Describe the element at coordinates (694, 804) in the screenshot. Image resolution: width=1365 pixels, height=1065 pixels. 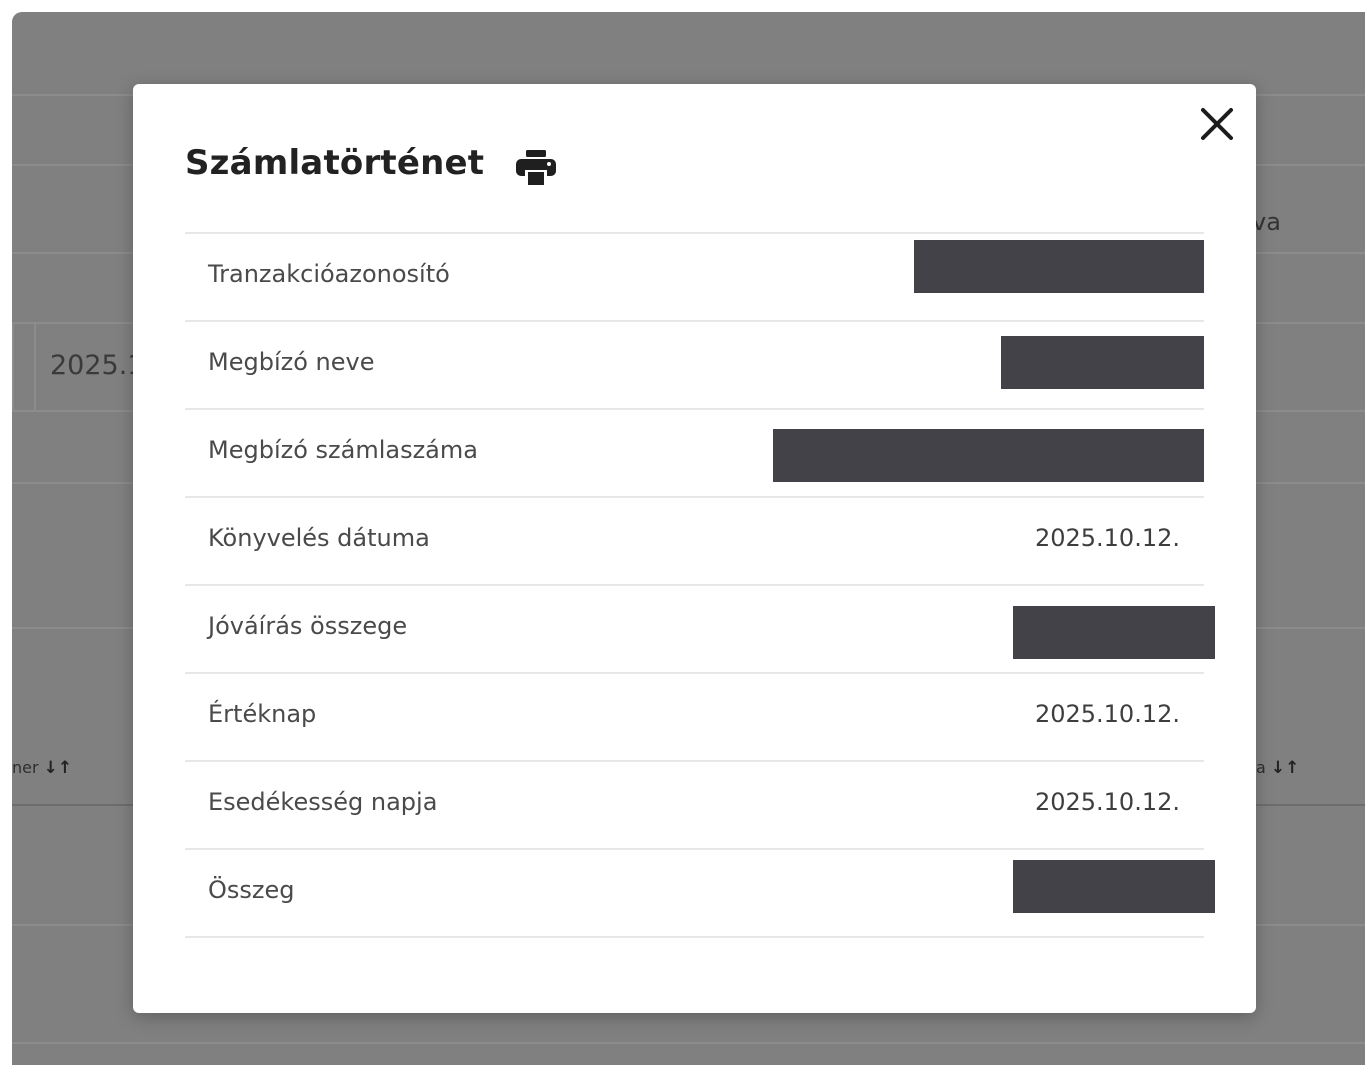
I see `detail-row-due-date: Esedékesség napja 2025.10.12.` at that location.